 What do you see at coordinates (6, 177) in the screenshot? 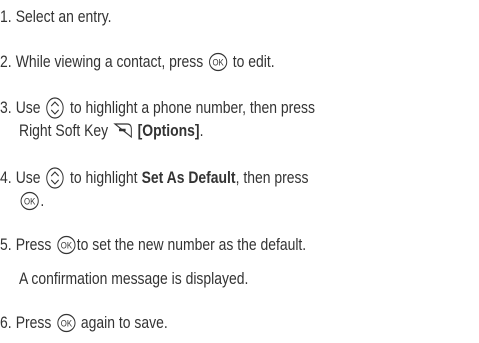
I see `step-4-number: 4.` at bounding box center [6, 177].